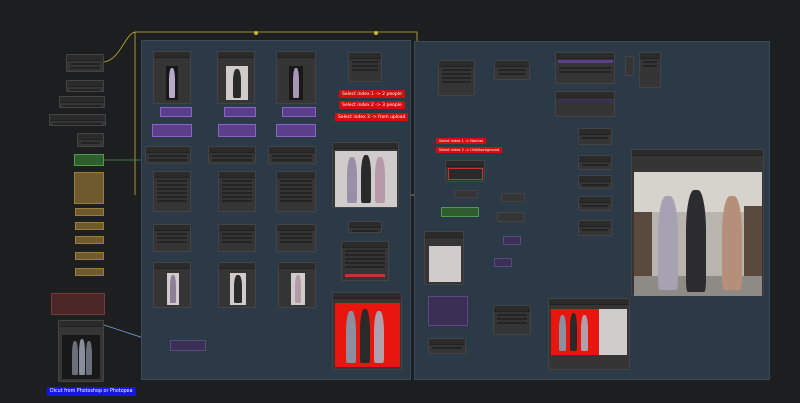 The height and width of the screenshot is (403, 800). Describe the element at coordinates (365, 275) in the screenshot. I see `progress-bar` at that location.